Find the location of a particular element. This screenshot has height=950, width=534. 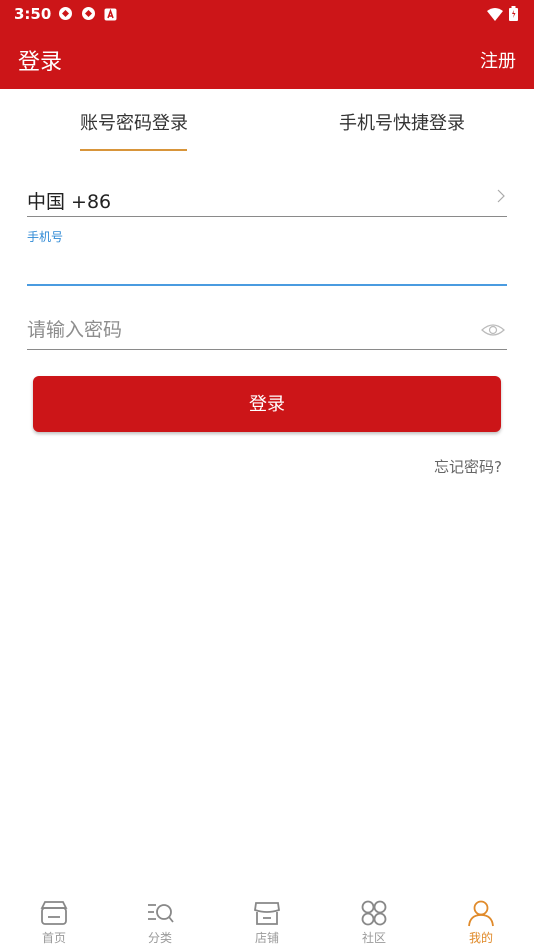

nav-label-shop: 店铺 is located at coordinates (266, 938).